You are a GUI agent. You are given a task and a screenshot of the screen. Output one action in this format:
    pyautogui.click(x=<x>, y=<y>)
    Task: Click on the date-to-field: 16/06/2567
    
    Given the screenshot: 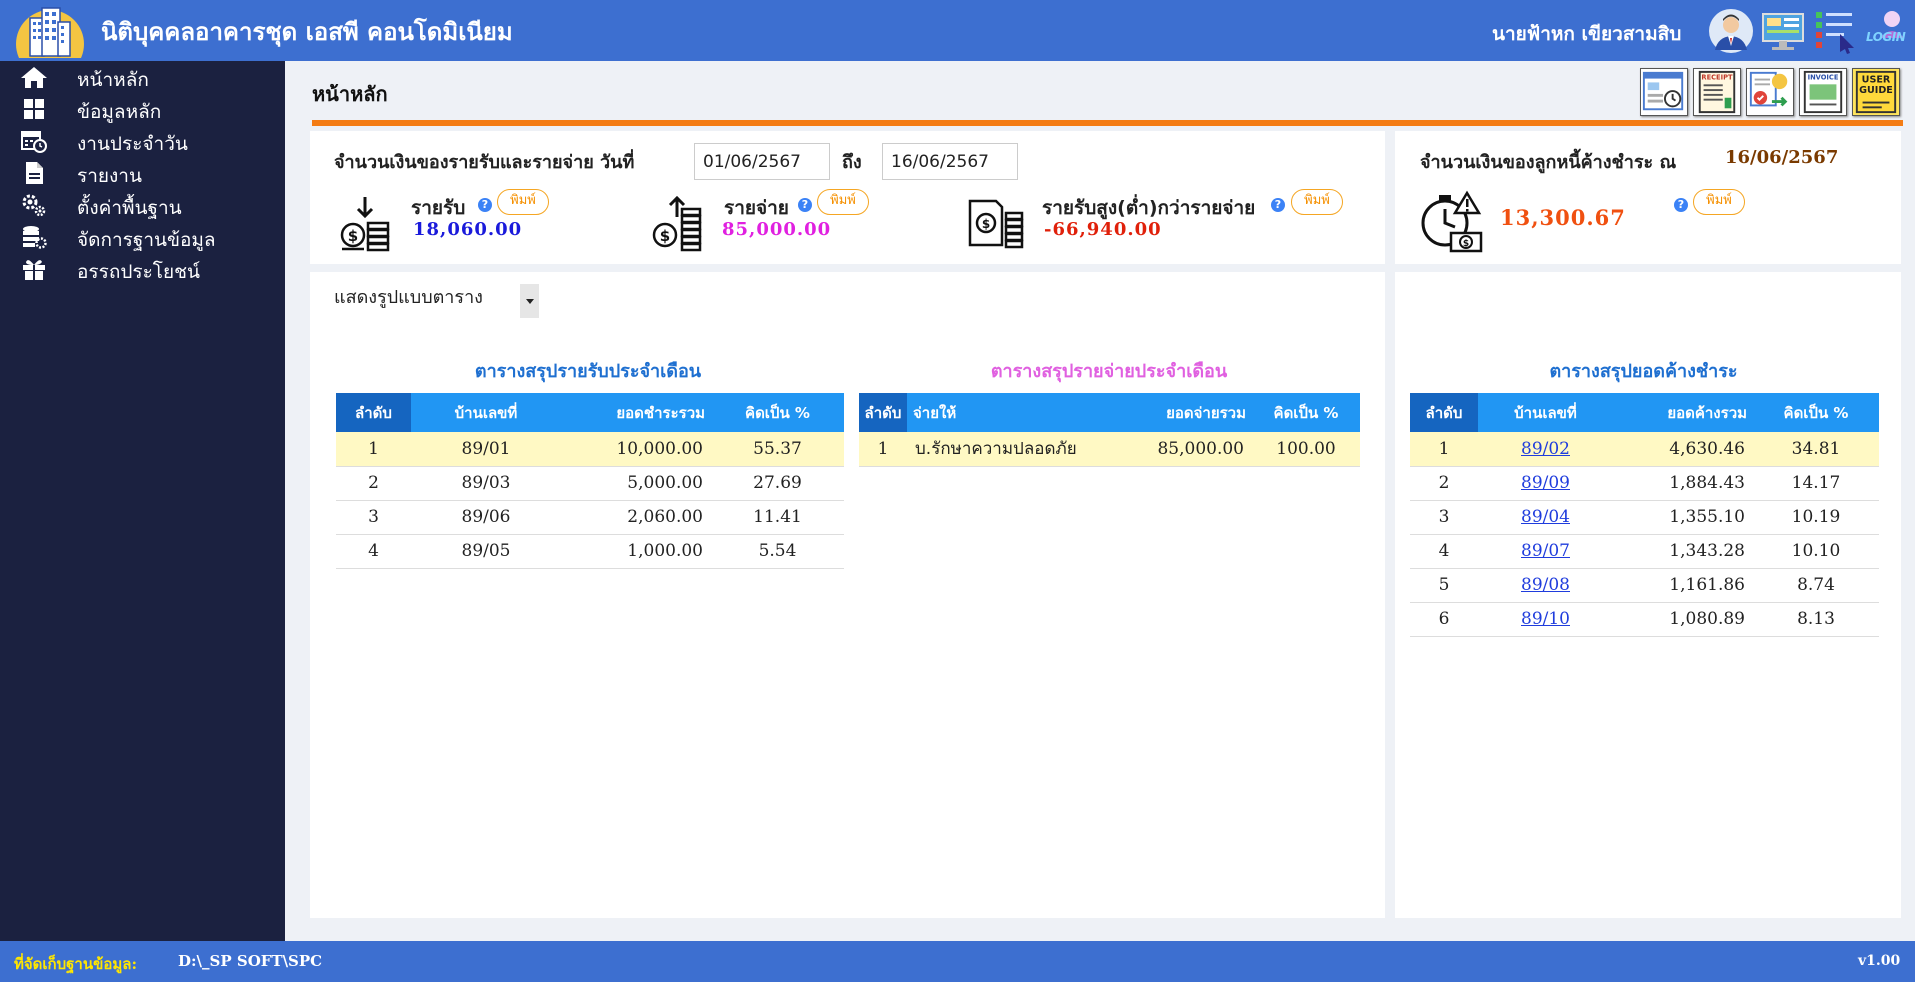 What is the action you would take?
    pyautogui.click(x=950, y=161)
    